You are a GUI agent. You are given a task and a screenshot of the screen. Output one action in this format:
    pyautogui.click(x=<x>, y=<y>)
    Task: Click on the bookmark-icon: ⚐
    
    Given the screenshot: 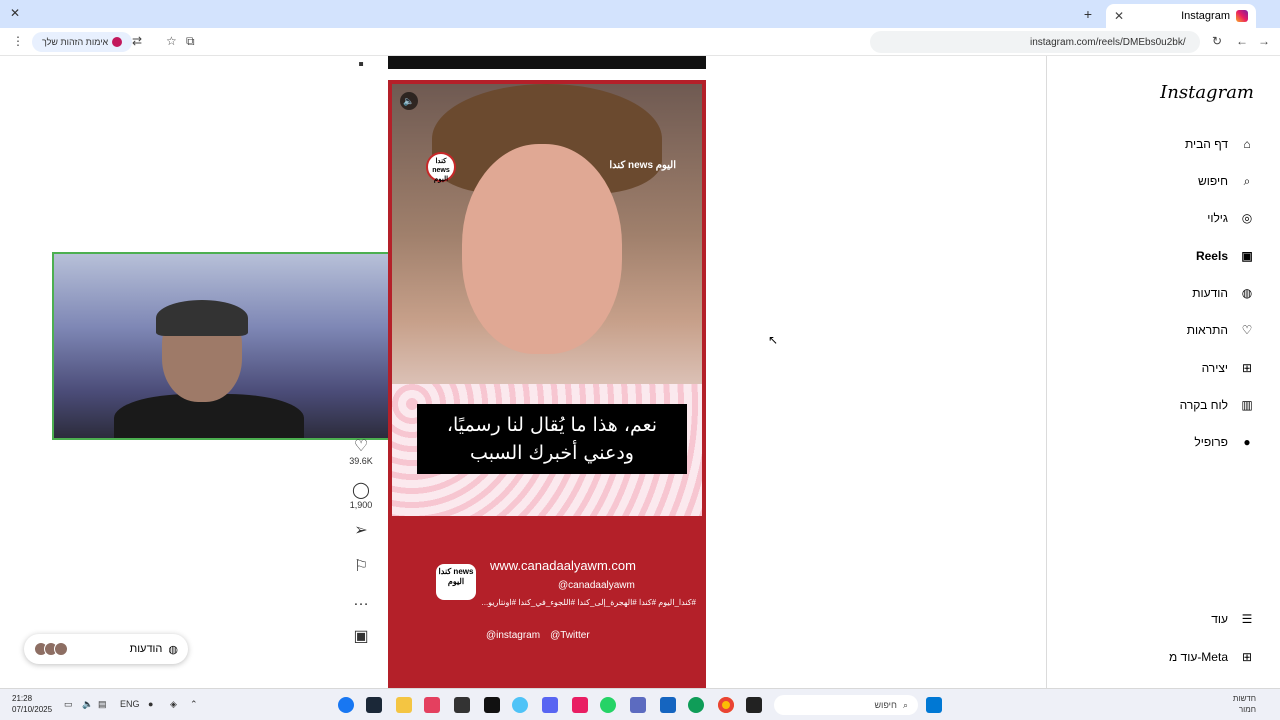 What is the action you would take?
    pyautogui.click(x=361, y=566)
    